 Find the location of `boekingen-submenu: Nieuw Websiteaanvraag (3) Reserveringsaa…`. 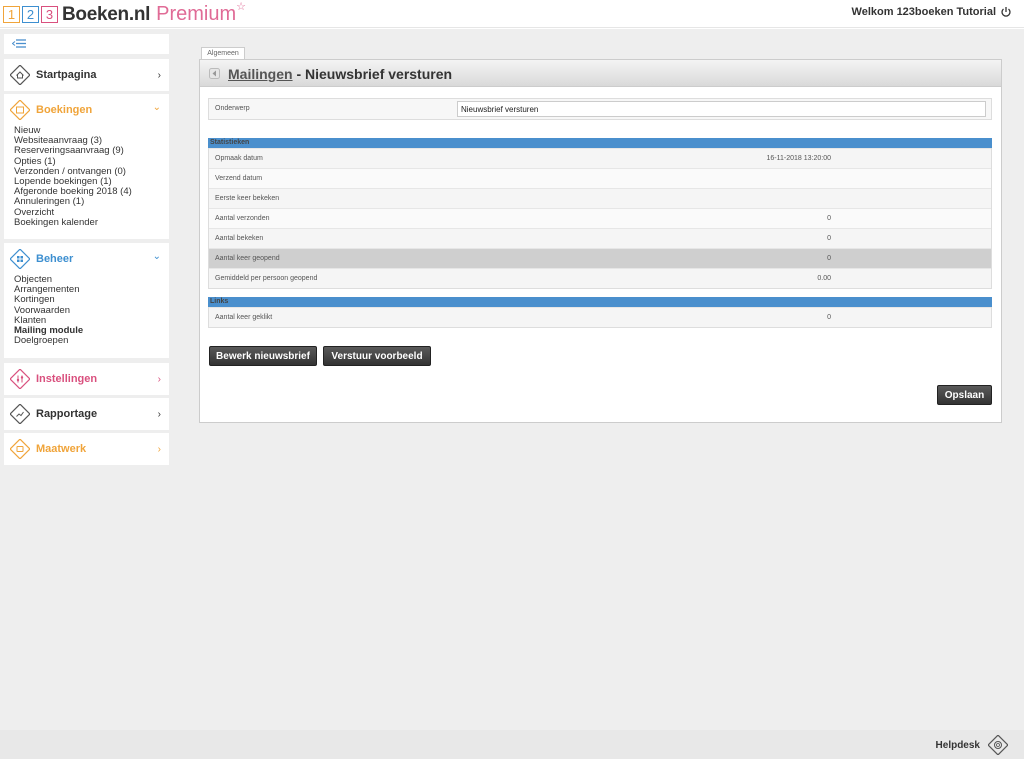

boekingen-submenu: Nieuw Websiteaanvraag (3) Reserveringsaa… is located at coordinates (86, 180).